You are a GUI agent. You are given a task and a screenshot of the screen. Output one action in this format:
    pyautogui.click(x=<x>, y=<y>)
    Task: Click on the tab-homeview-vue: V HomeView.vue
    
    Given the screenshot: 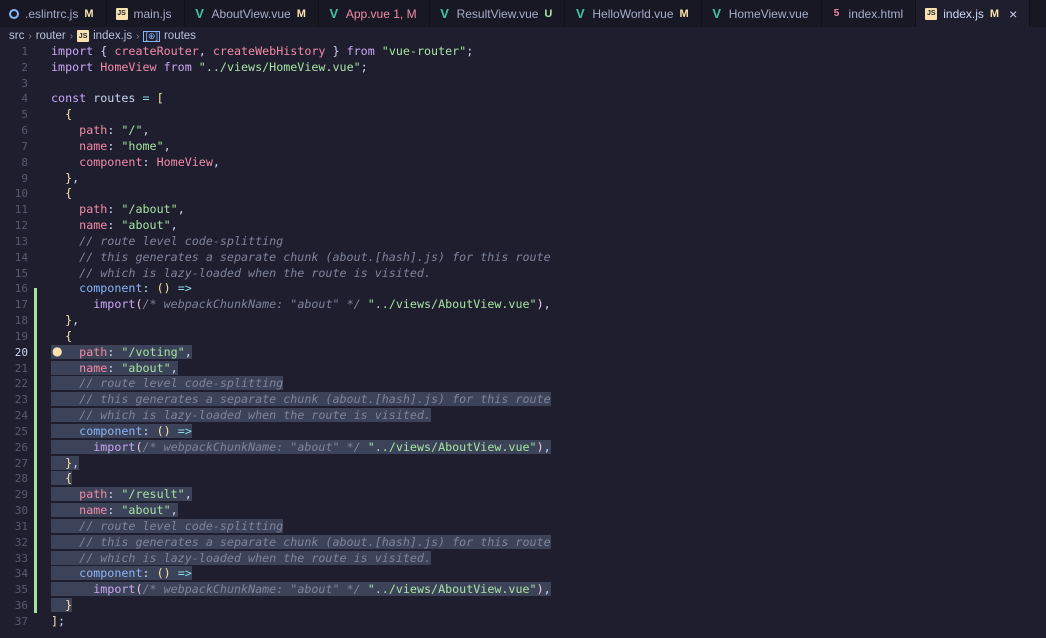 What is the action you would take?
    pyautogui.click(x=762, y=13)
    